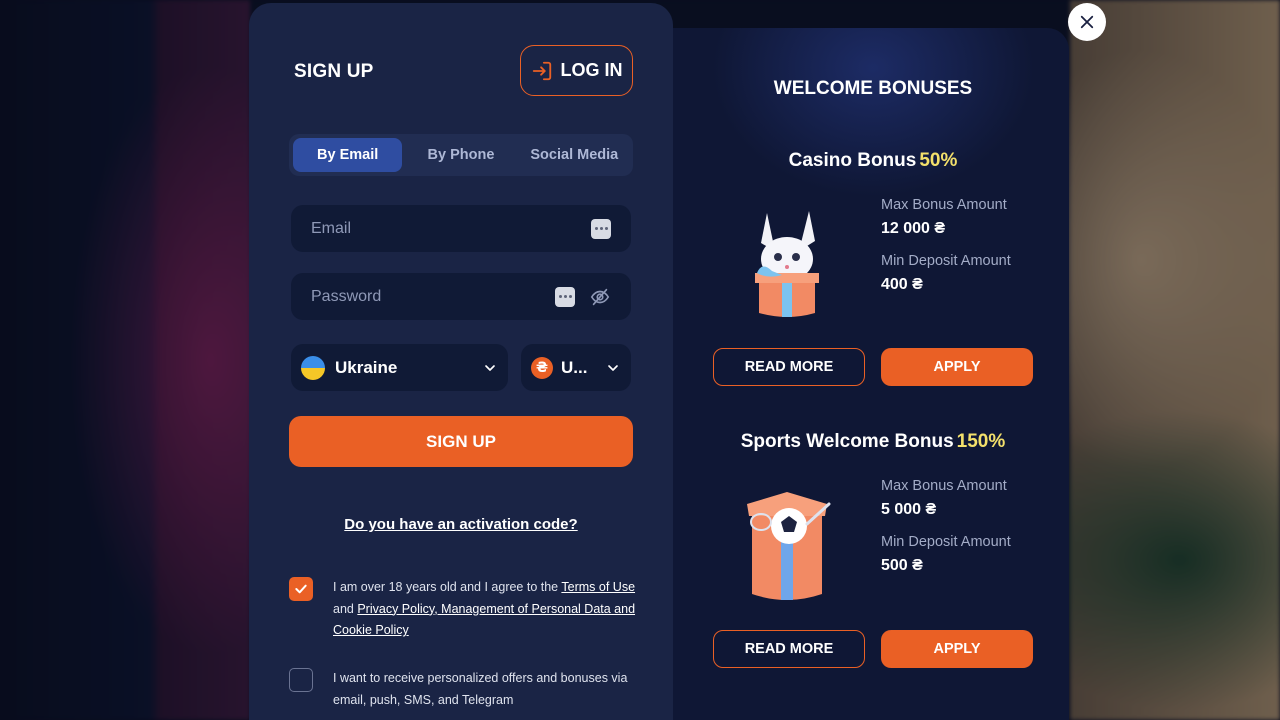 The width and height of the screenshot is (1280, 720). I want to click on sports-max-label: Max Bonus Amount, so click(944, 486).